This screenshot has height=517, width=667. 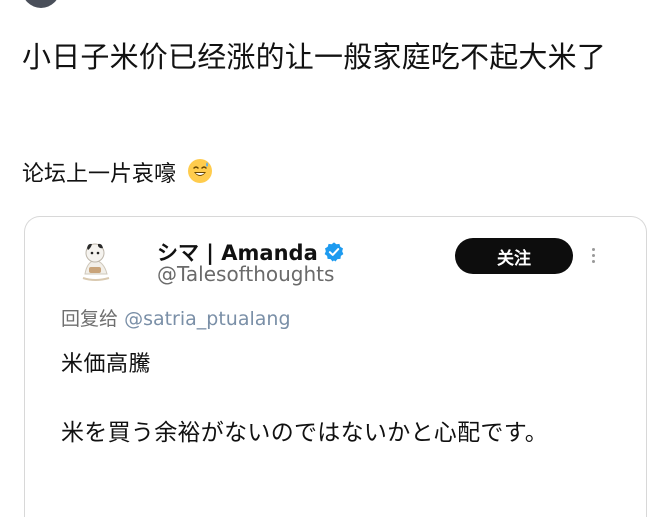 I want to click on grinning-face-sweat-emoji-icon, so click(x=200, y=171).